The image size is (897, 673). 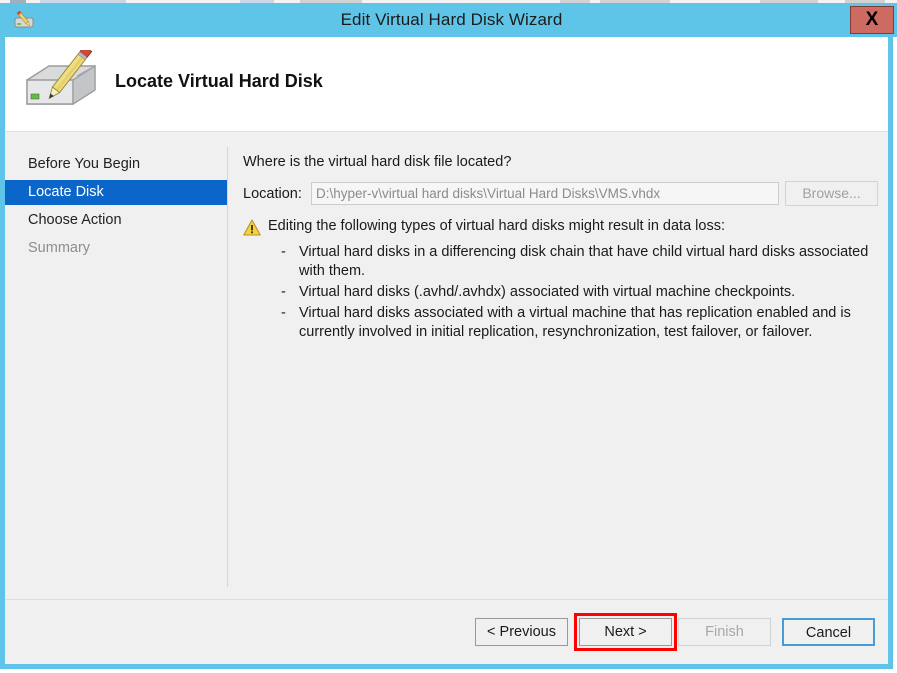 I want to click on cancel-button: Cancel, so click(x=828, y=632).